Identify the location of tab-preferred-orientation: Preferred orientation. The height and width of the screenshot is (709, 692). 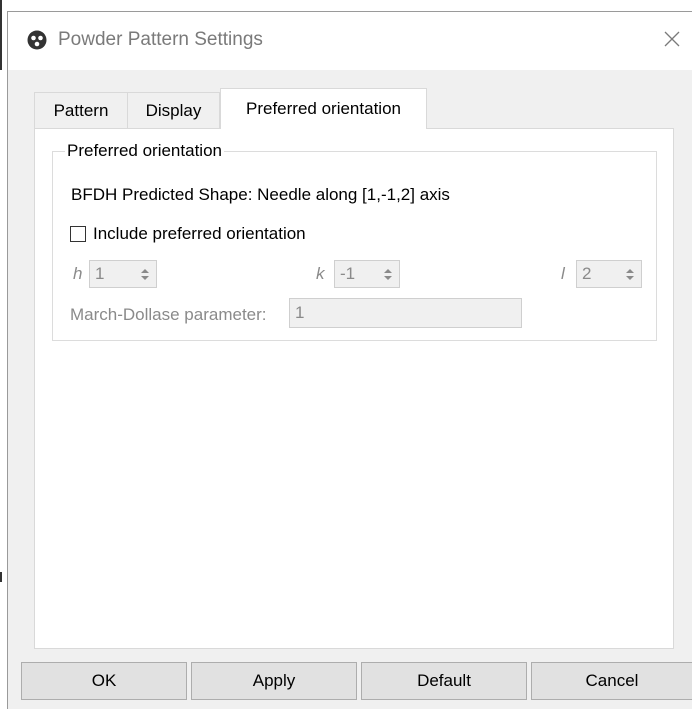
(323, 108).